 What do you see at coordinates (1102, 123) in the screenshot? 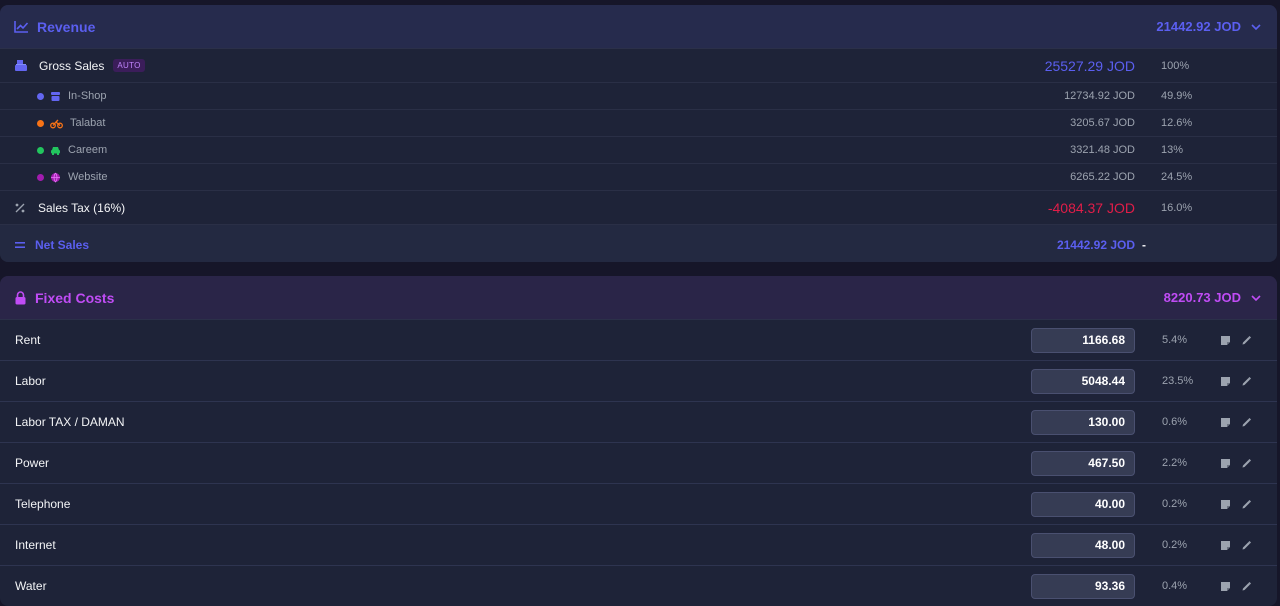
I see `talabat-value: 3205.67 JOD` at bounding box center [1102, 123].